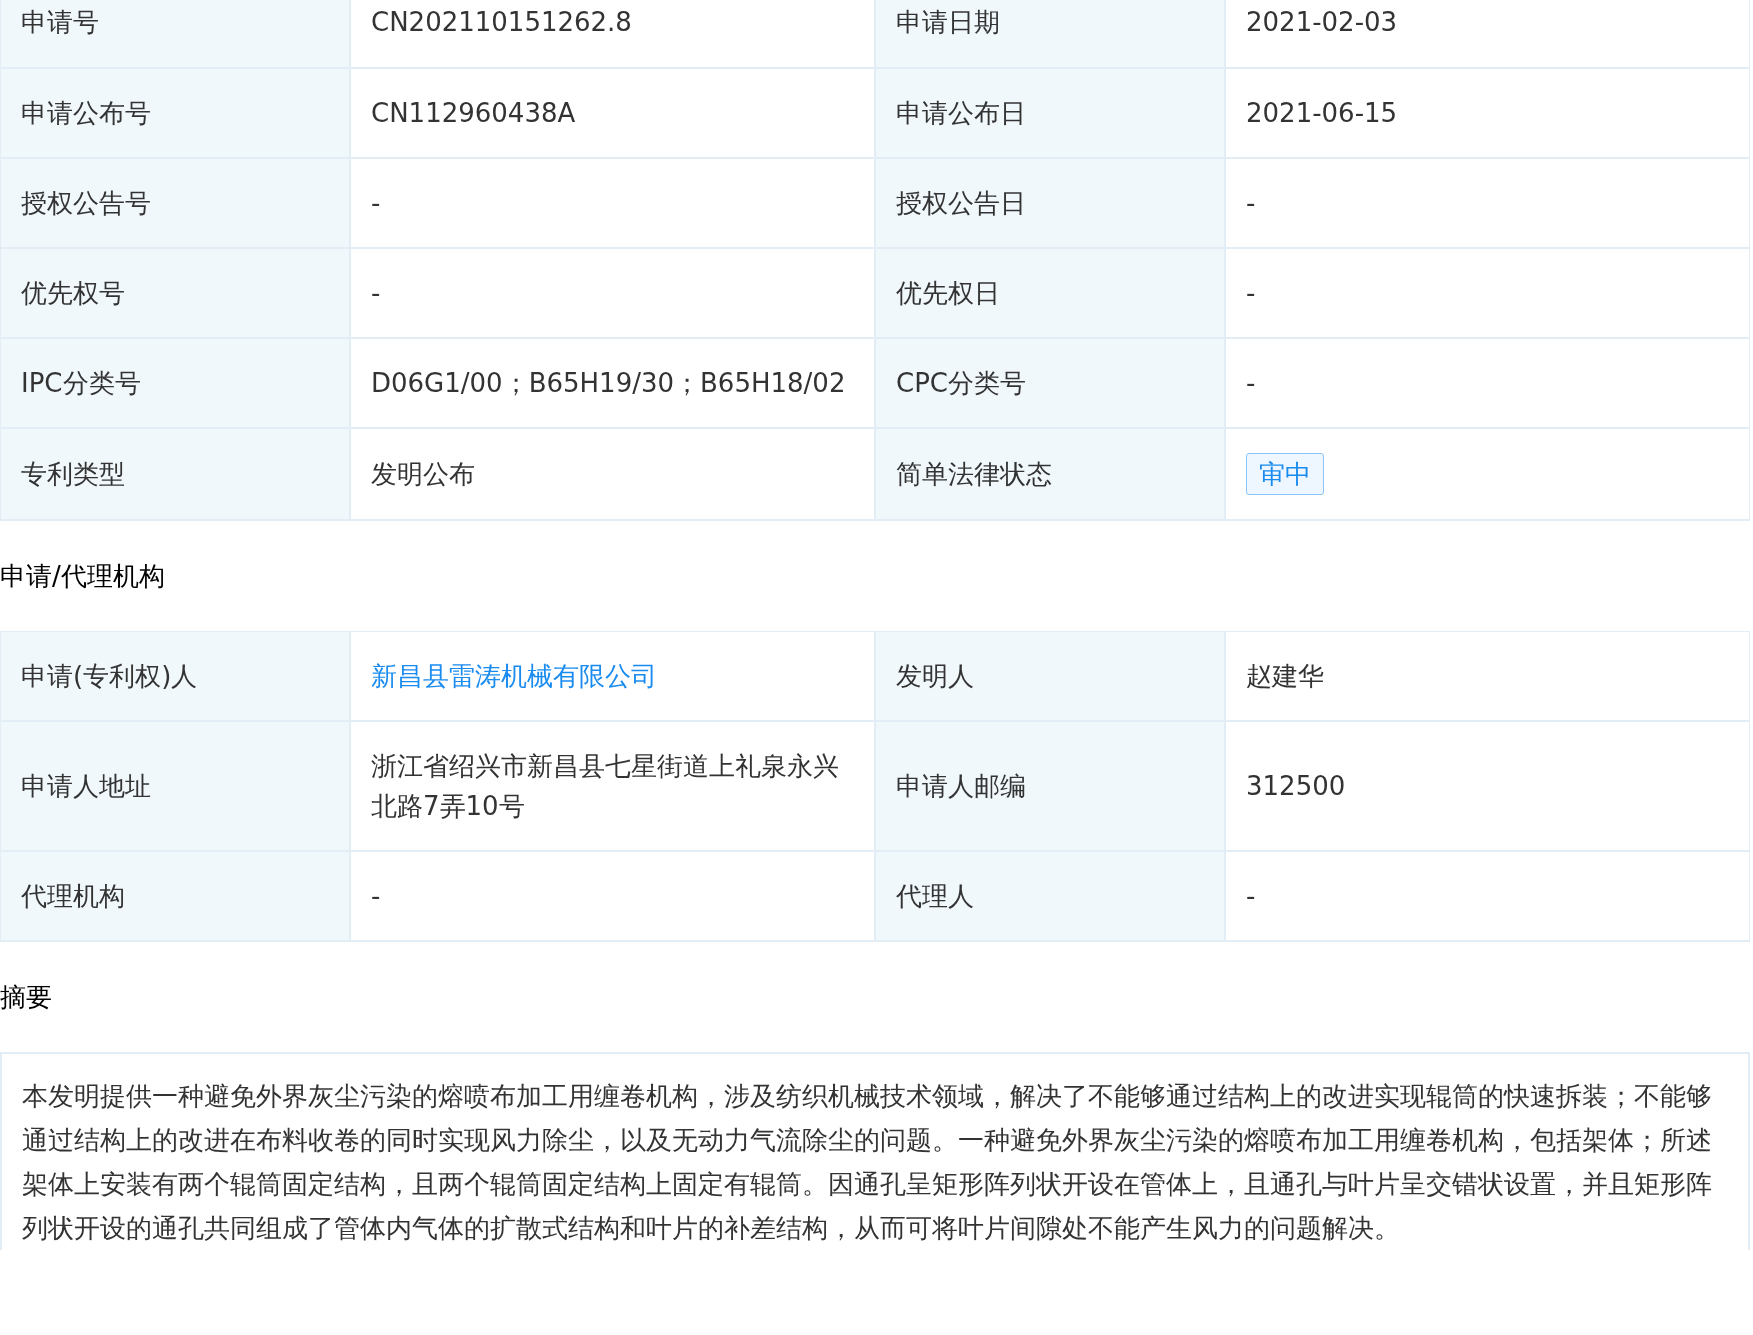  What do you see at coordinates (176, 475) in the screenshot?
I see `field-label: 专利类型` at bounding box center [176, 475].